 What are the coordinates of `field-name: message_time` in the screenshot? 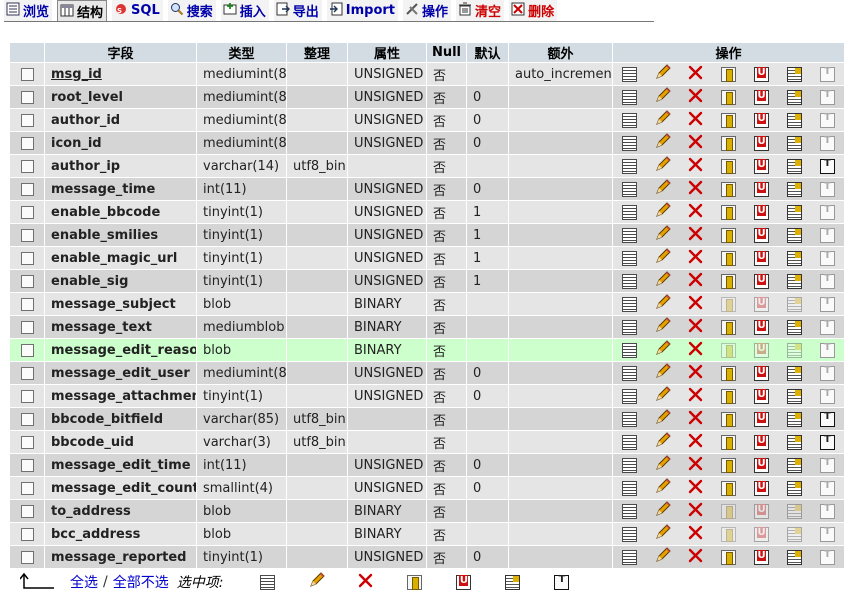 It's located at (120, 189).